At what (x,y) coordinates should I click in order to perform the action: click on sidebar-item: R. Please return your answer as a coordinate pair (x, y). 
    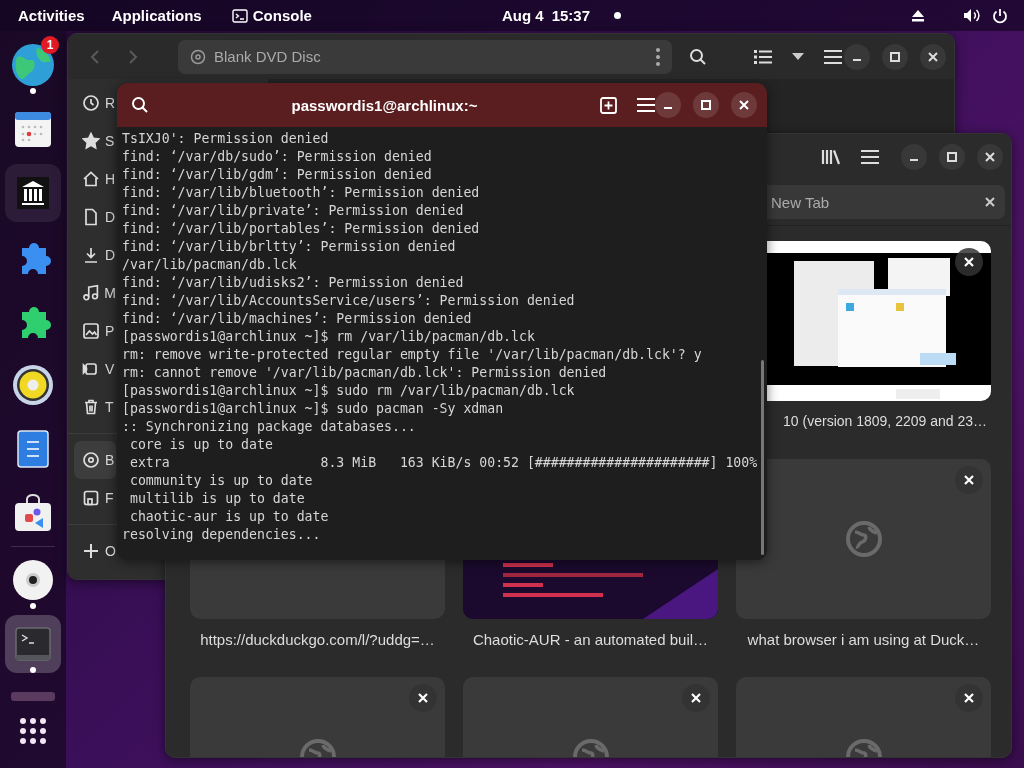
    Looking at the image, I should click on (95, 103).